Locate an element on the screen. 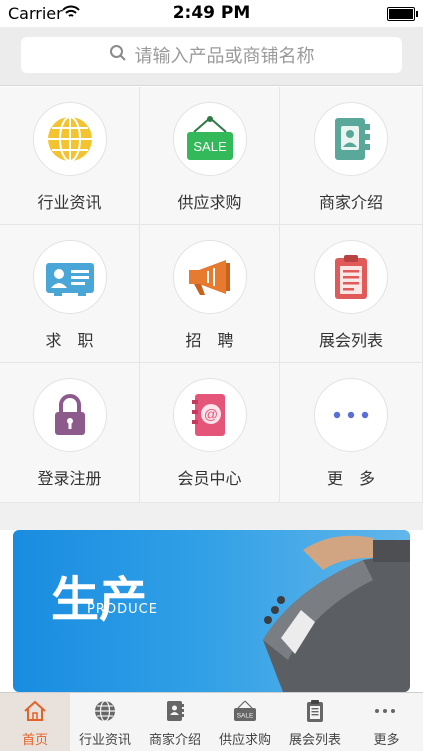 This screenshot has width=423, height=751. status-bar: Carrier 2:49 PM is located at coordinates (211, 13).